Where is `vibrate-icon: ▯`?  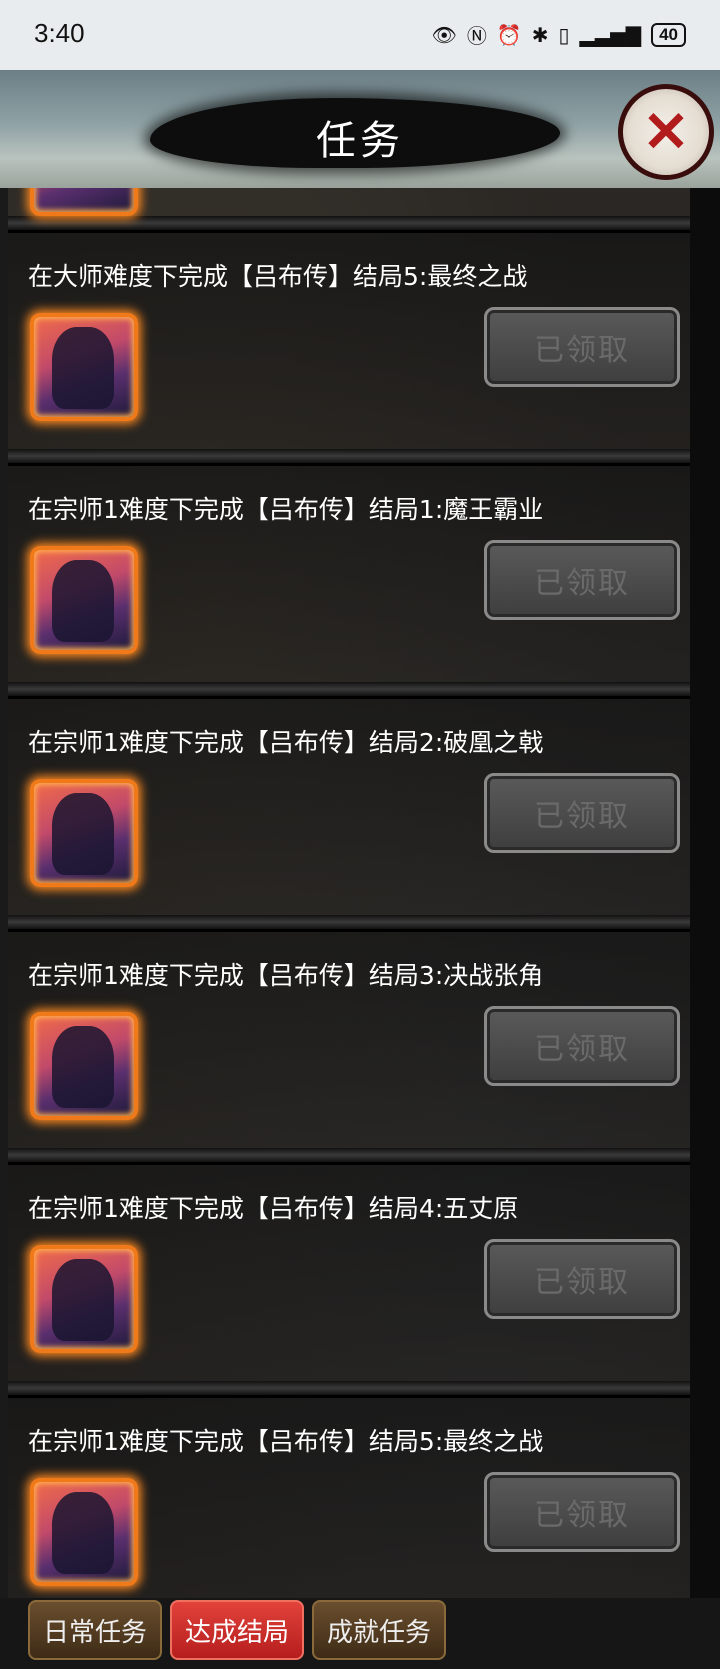
vibrate-icon: ▯ is located at coordinates (564, 34).